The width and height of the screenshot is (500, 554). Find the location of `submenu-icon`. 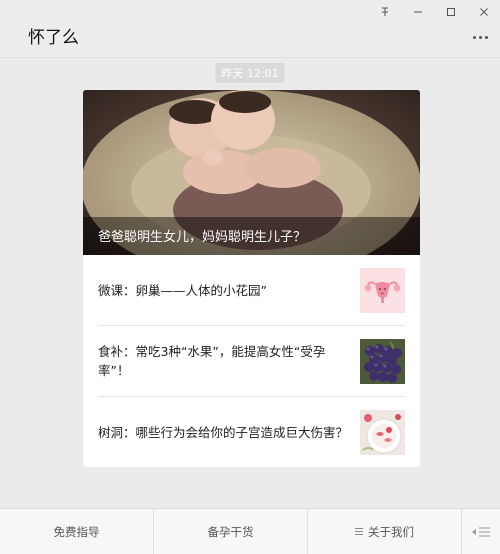

submenu-icon is located at coordinates (359, 531).